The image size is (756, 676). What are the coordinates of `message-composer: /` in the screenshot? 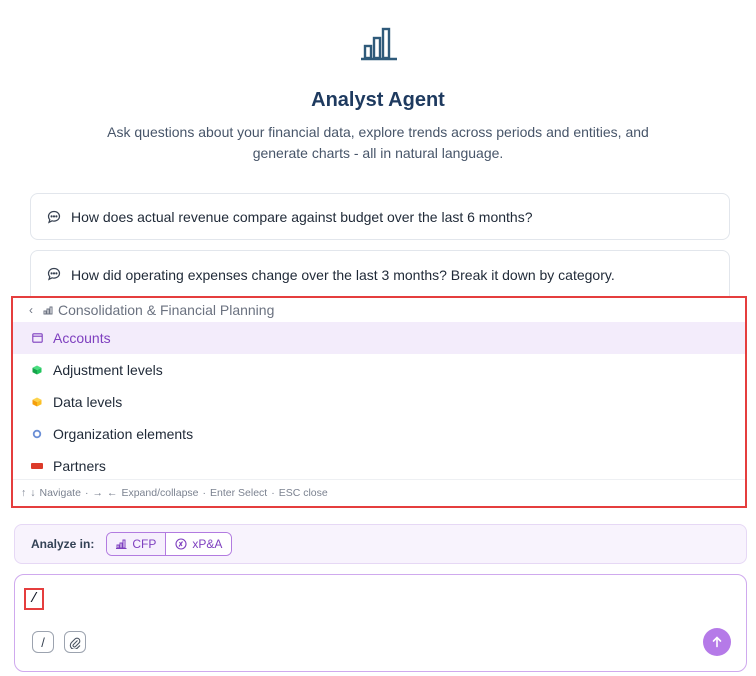 It's located at (380, 623).